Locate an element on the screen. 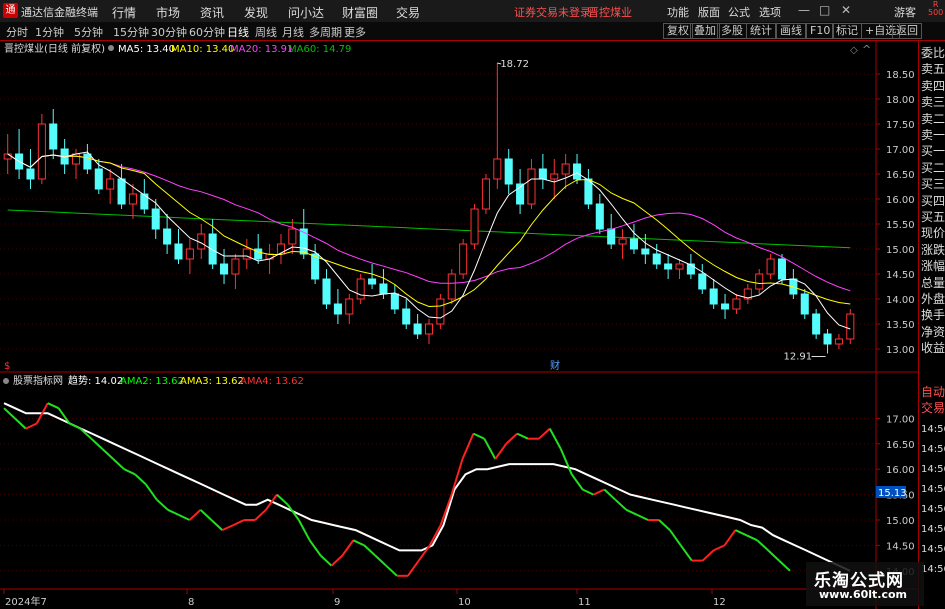 The height and width of the screenshot is (609, 945). trade-time-7: 14:56 is located at coordinates (933, 569).